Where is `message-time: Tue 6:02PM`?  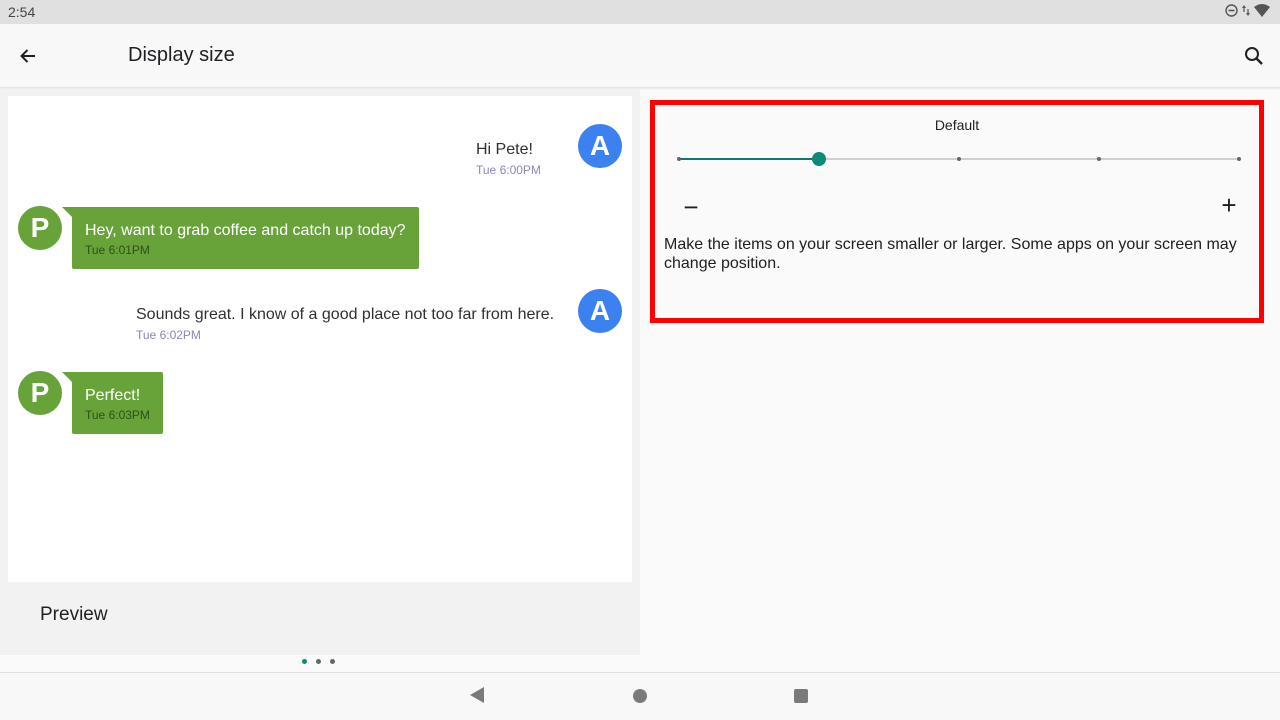 message-time: Tue 6:02PM is located at coordinates (168, 335).